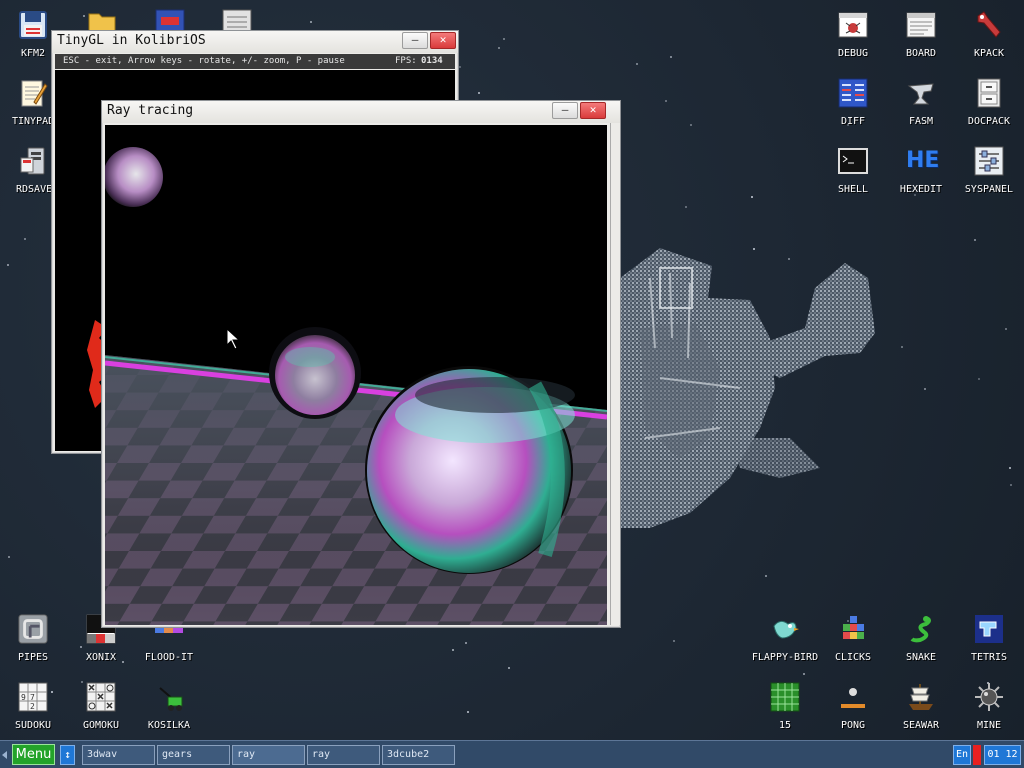 This screenshot has height=768, width=1024. I want to click on shell-terminal-icon, so click(853, 161).